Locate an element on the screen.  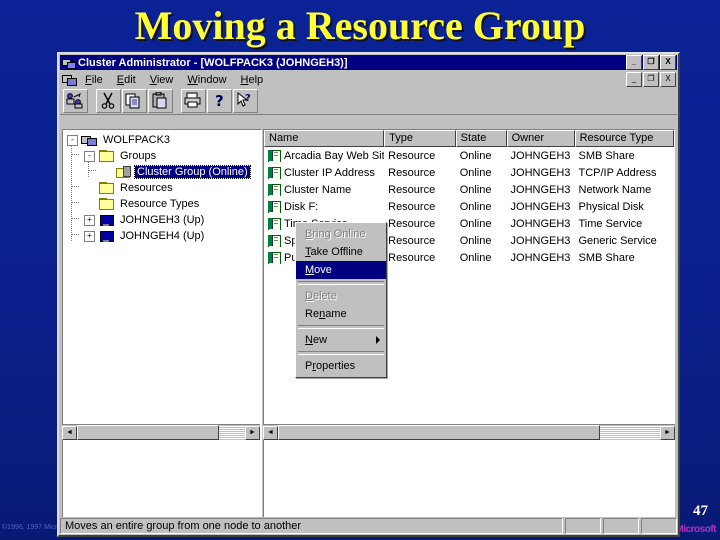
tree-item-cluster-group-online: Cluster Group (Online) is located at coordinates (163, 172).